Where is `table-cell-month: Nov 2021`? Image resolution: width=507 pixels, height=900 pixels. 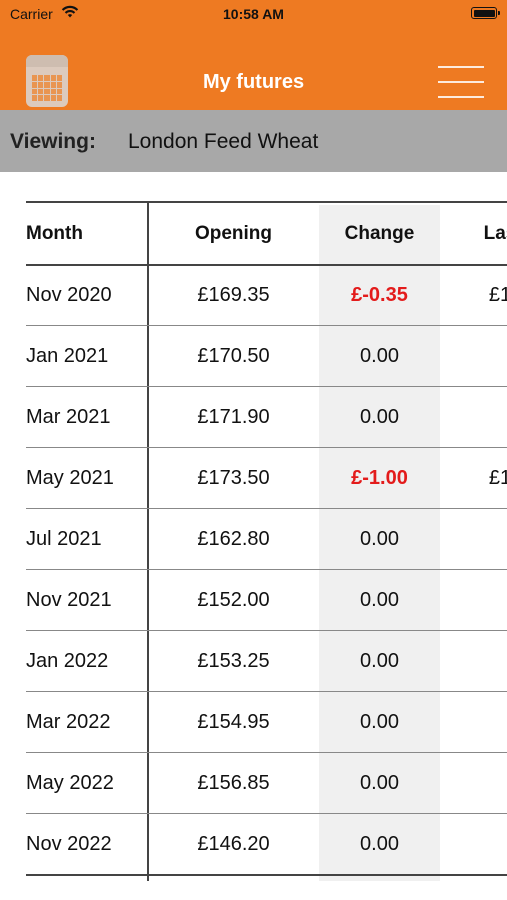
table-cell-month: Nov 2021 is located at coordinates (69, 600).